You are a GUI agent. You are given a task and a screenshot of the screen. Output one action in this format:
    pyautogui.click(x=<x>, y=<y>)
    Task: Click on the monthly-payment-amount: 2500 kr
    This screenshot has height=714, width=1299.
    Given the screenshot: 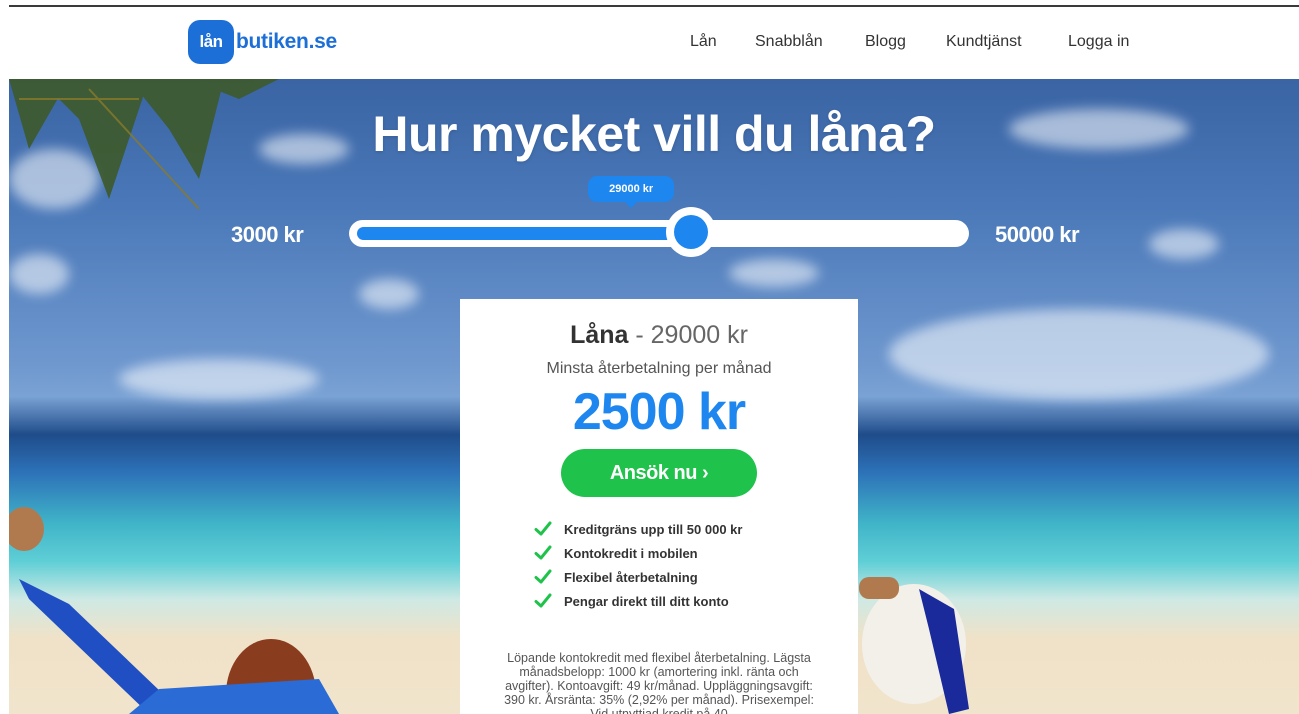 What is the action you would take?
    pyautogui.click(x=659, y=412)
    